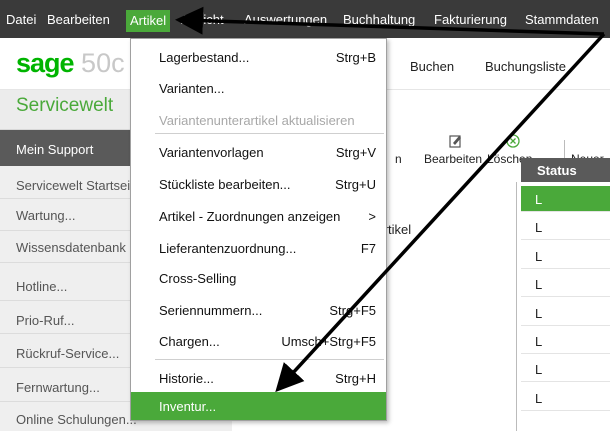  I want to click on status-column-header: Status, so click(565, 170).